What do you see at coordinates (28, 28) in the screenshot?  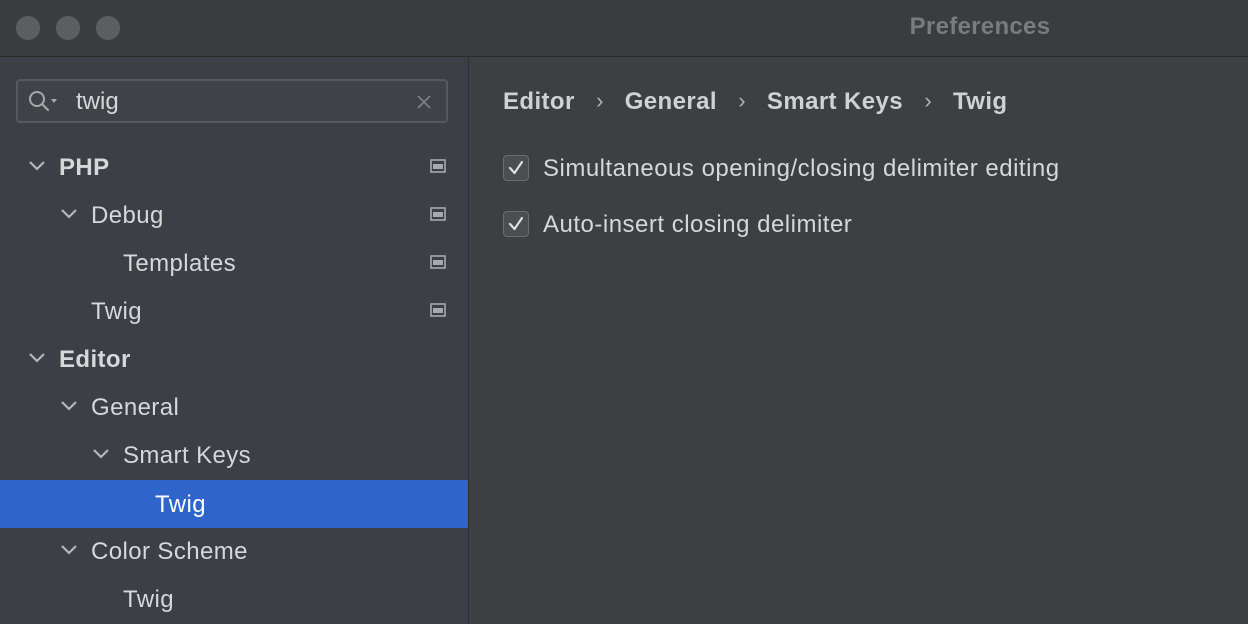 I see `close-window-button` at bounding box center [28, 28].